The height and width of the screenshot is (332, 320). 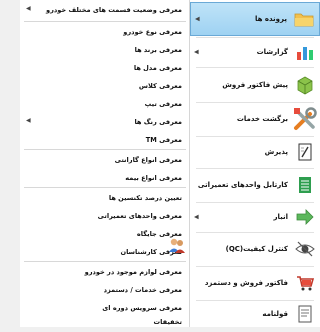 I want to click on submenu-item-label: تخفیفات, so click(x=167, y=322).